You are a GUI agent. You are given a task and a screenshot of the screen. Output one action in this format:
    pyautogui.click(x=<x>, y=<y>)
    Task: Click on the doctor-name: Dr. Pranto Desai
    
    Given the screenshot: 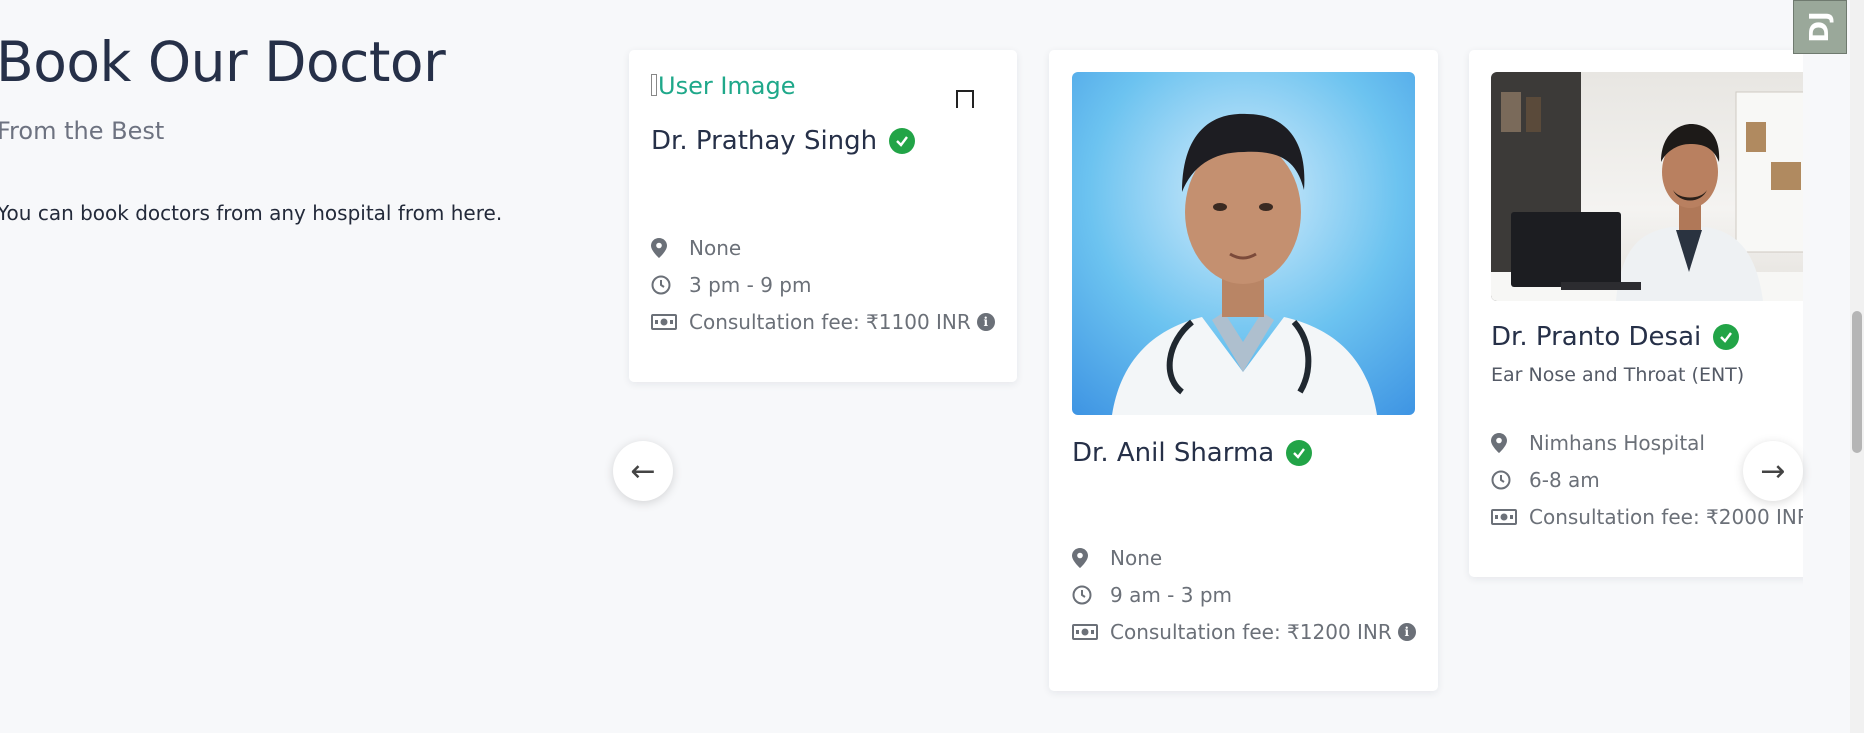 What is the action you would take?
    pyautogui.click(x=1615, y=337)
    